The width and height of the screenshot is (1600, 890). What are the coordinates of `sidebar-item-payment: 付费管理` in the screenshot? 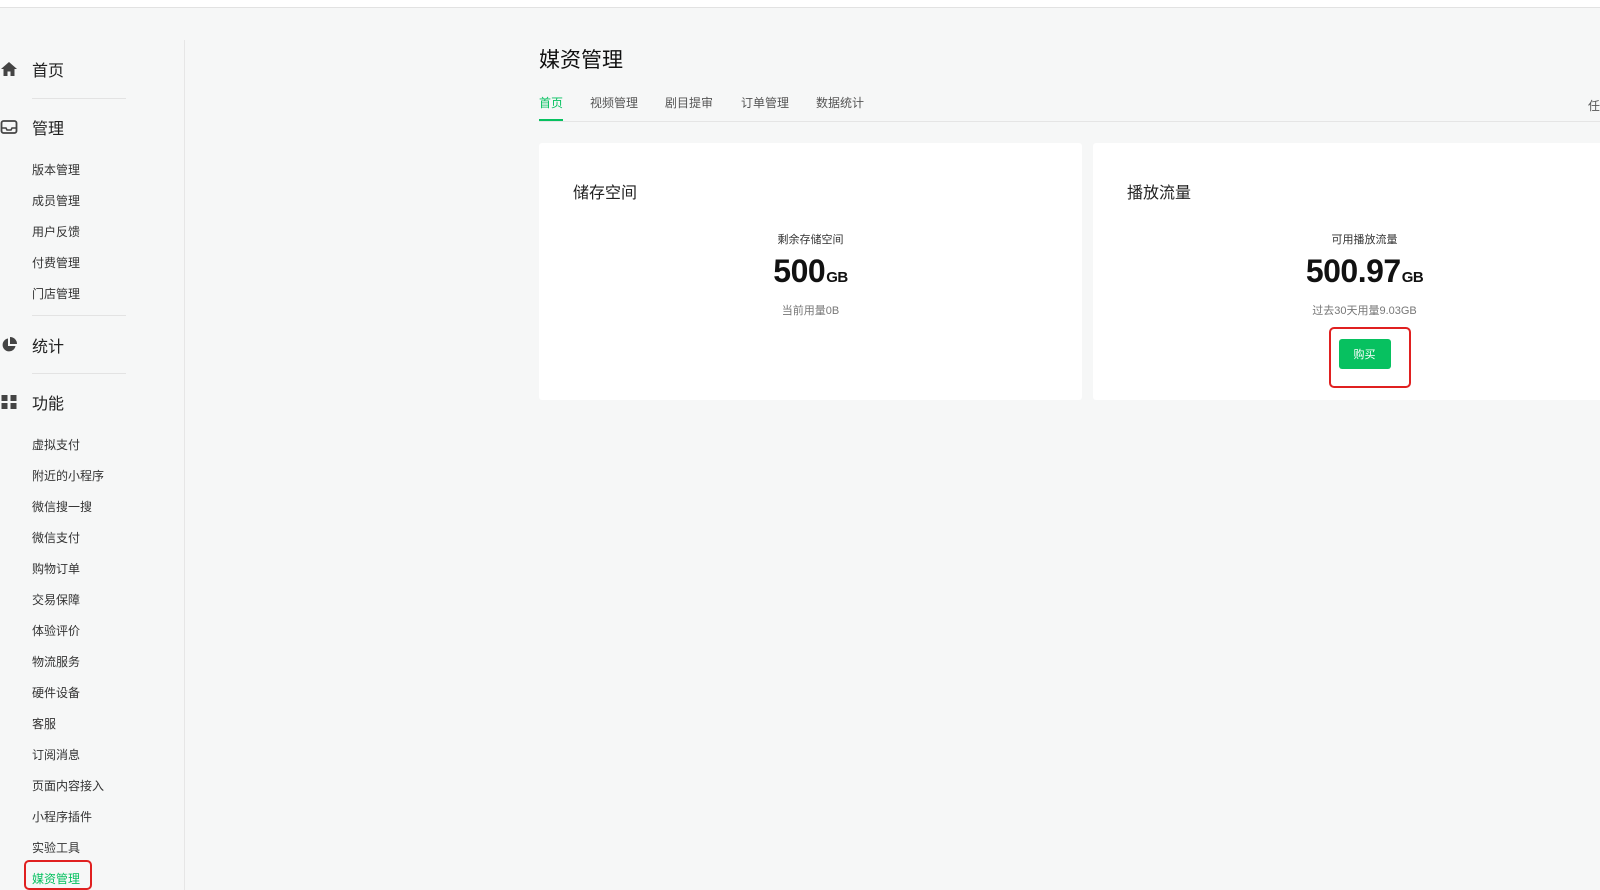 It's located at (56, 263).